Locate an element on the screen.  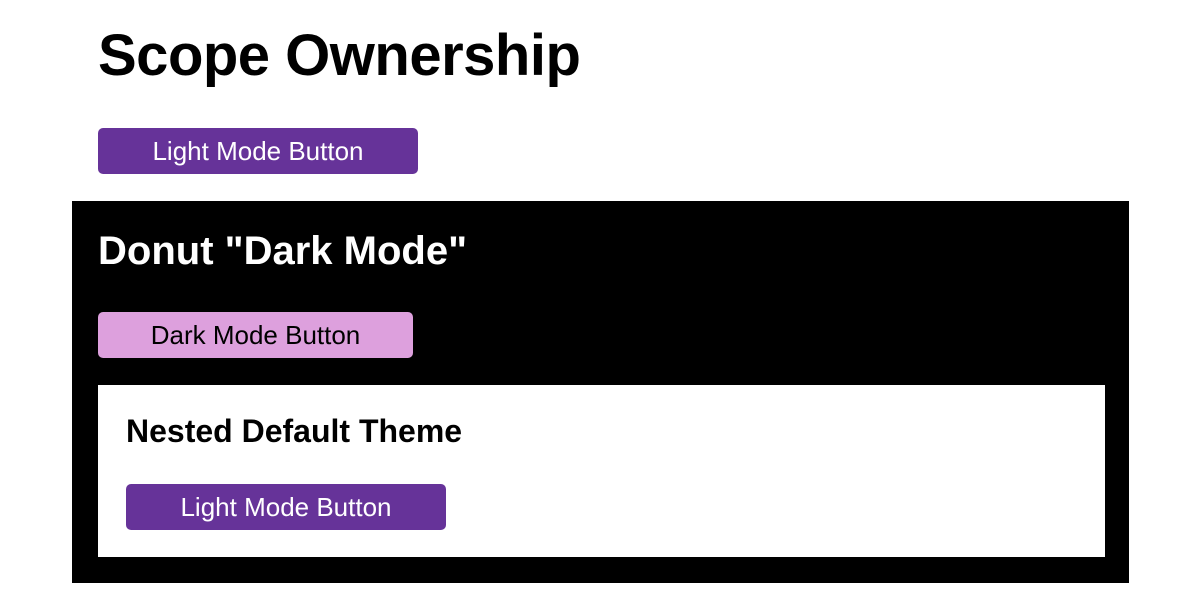
dark-mode-button: Dark Mode Button is located at coordinates (255, 335).